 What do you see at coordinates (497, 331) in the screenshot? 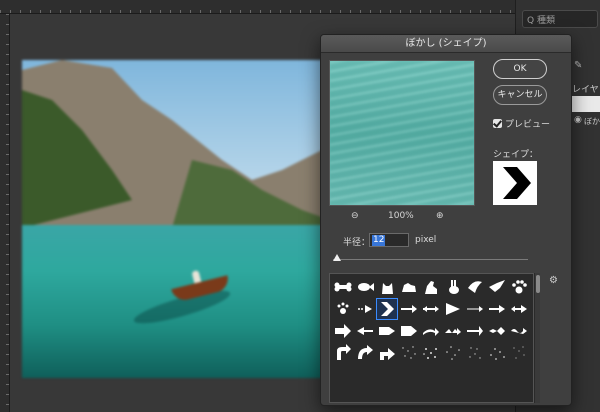
I see `shape-spike-arrow` at bounding box center [497, 331].